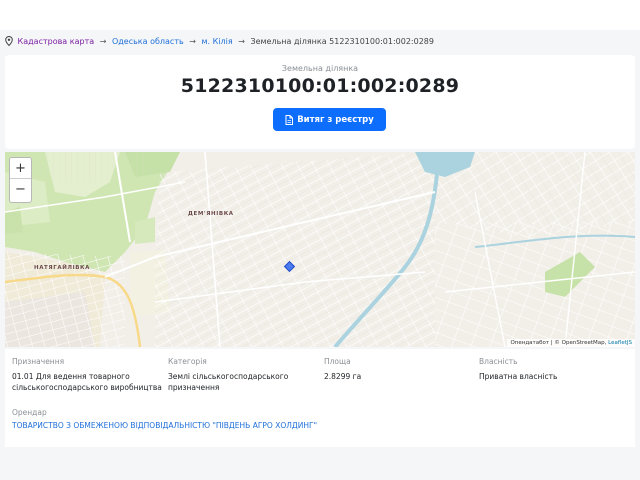  I want to click on category-value: Землі сільськогосподарського призначення, so click(228, 382).